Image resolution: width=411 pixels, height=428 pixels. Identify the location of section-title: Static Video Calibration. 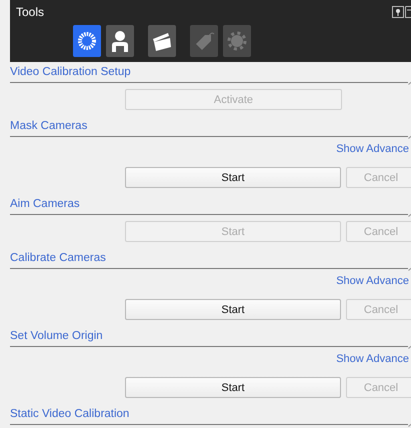
(70, 415).